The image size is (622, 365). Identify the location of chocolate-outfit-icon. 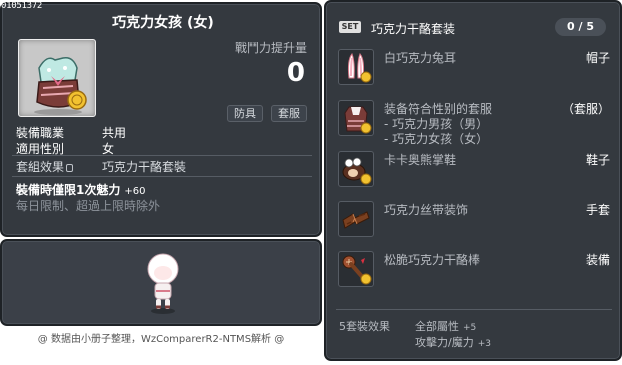
(60, 85).